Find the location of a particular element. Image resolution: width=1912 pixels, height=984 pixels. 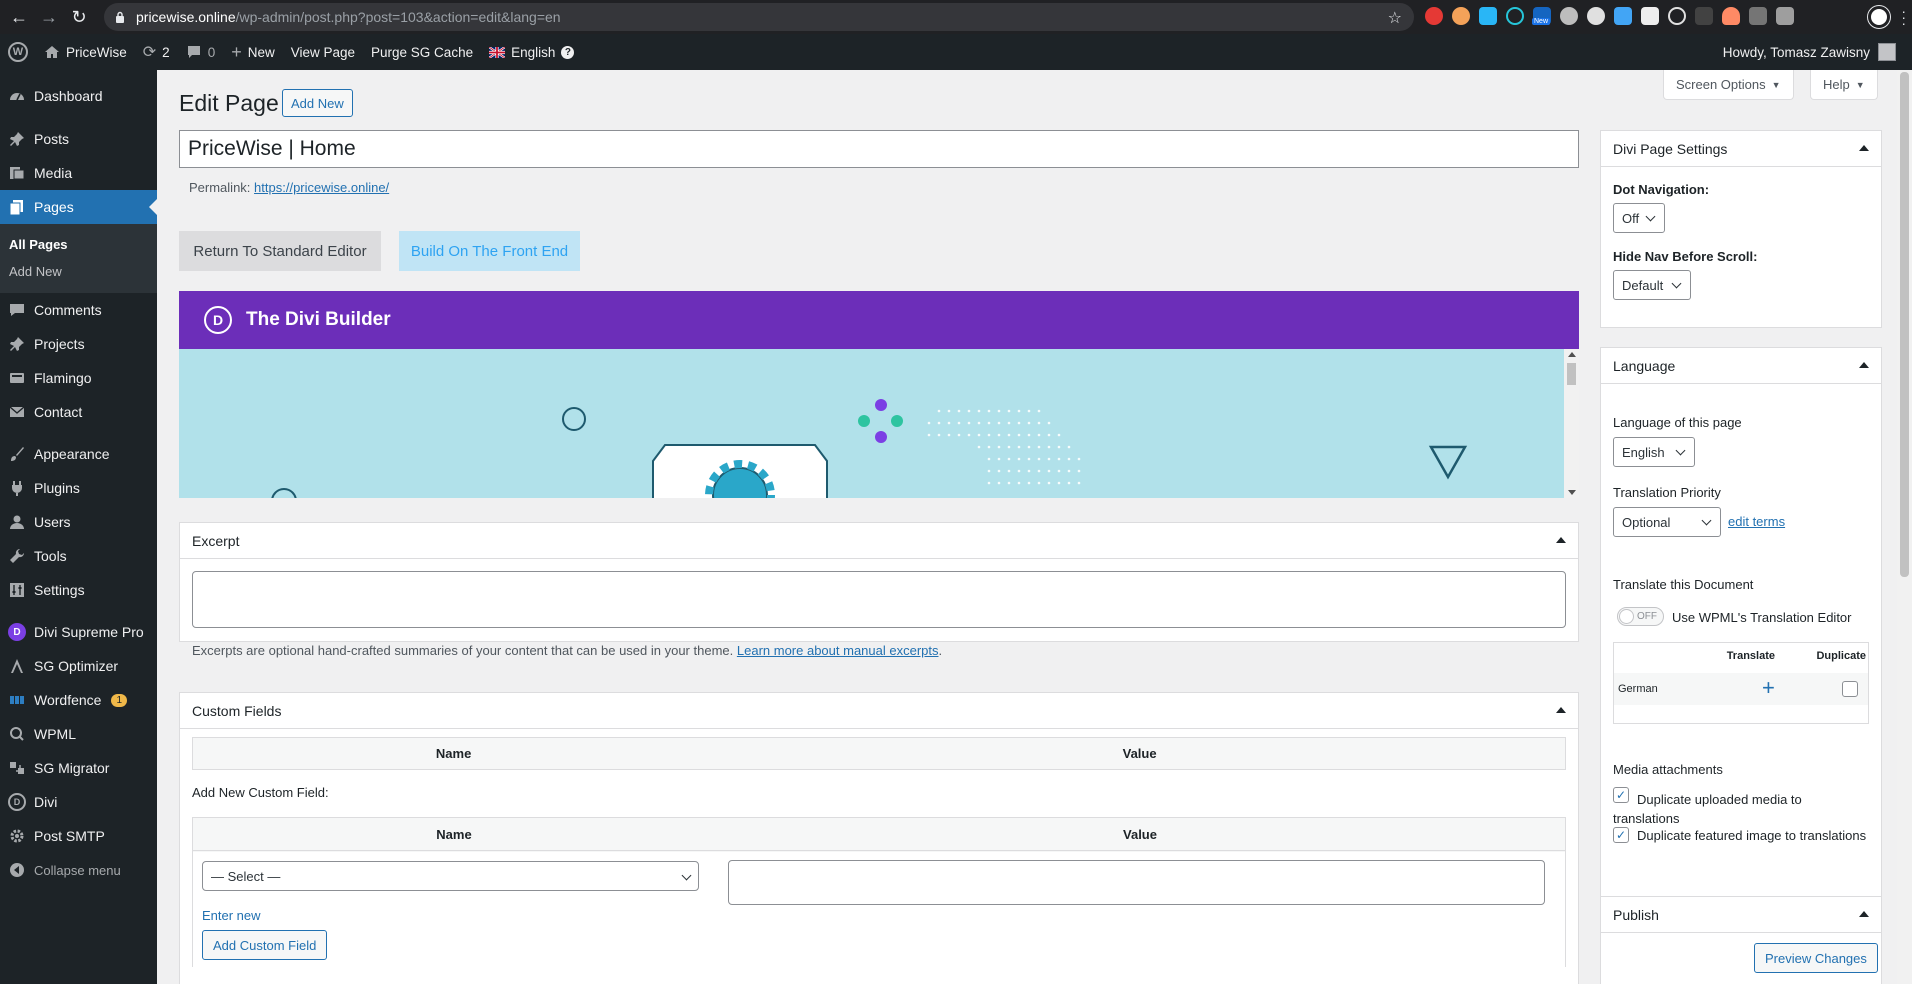

translation-editor-toggle: OFF is located at coordinates (1640, 616).